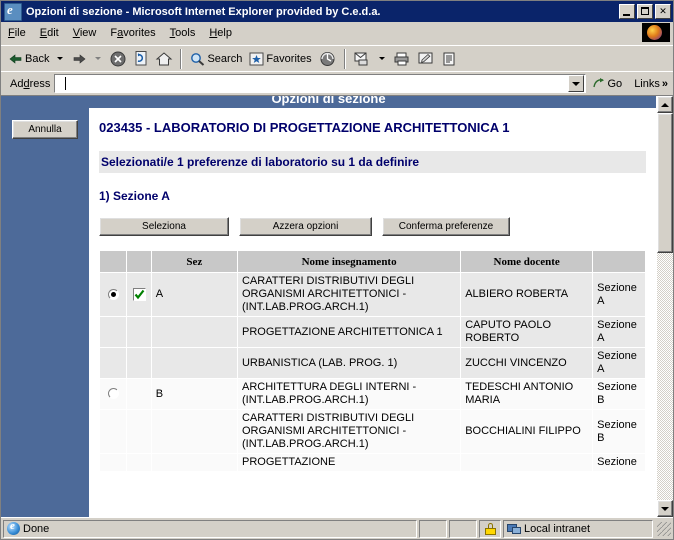 This screenshot has width=674, height=540. I want to click on address-input-wrap, so click(320, 83).